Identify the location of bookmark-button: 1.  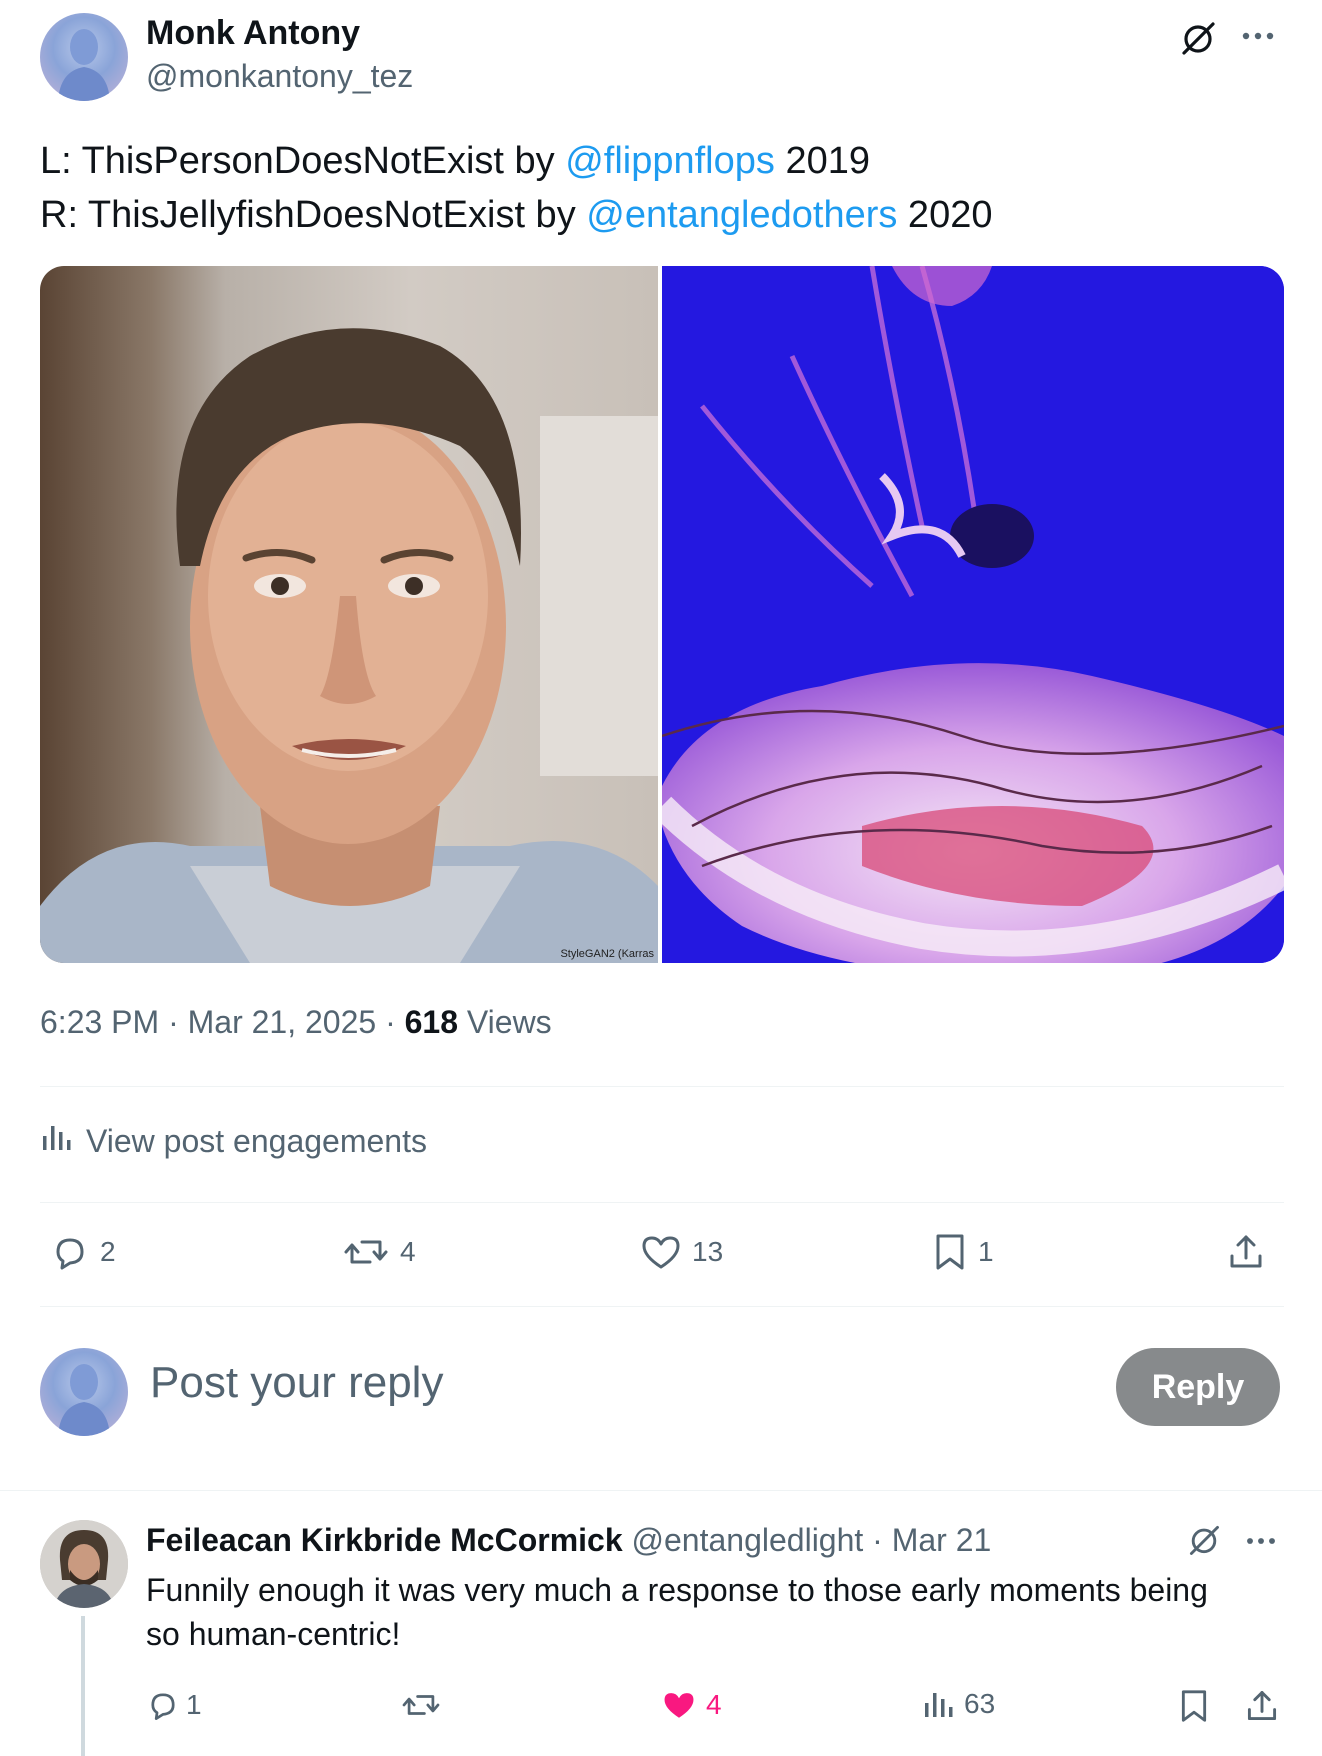
(963, 1252).